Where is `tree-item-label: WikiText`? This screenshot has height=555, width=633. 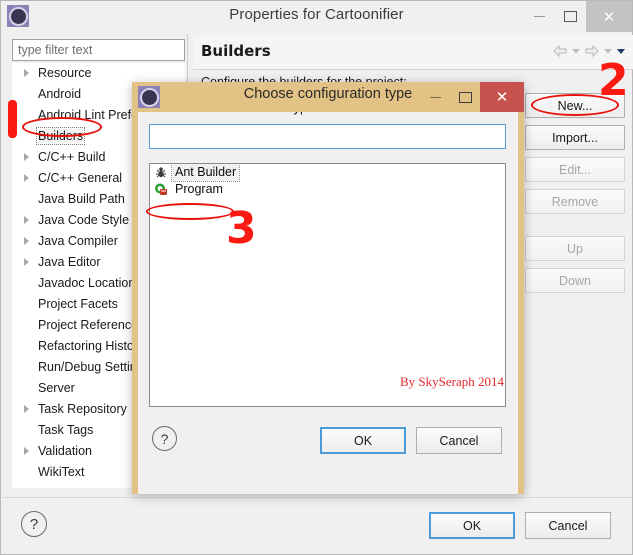
tree-item-label: WikiText is located at coordinates (61, 472).